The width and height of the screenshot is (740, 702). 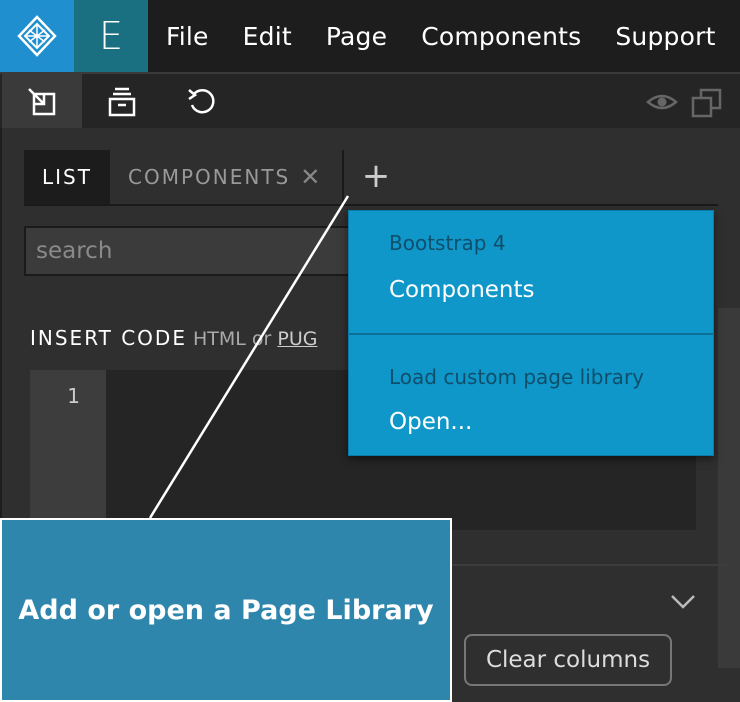 I want to click on undo-icon, so click(x=201, y=101).